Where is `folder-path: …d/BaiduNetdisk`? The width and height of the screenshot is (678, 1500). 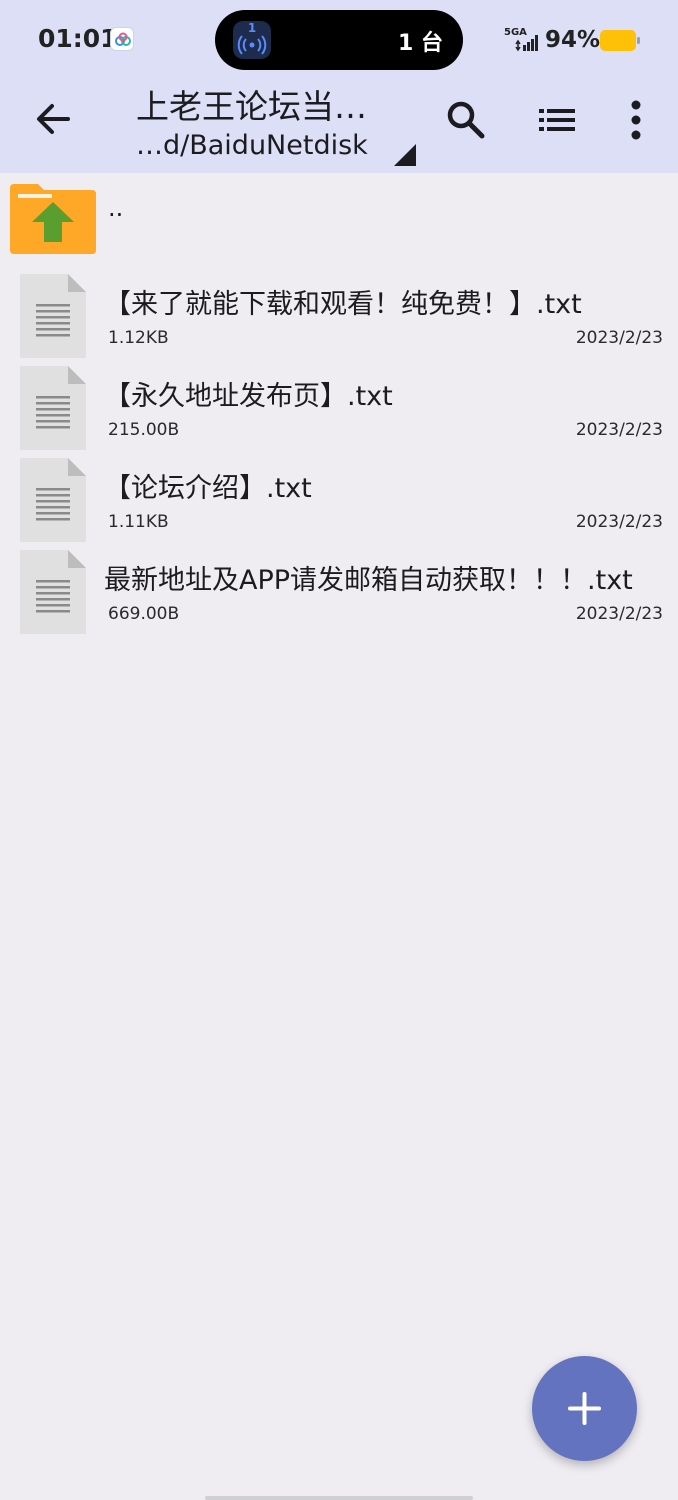 folder-path: …d/BaiduNetdisk is located at coordinates (266, 148).